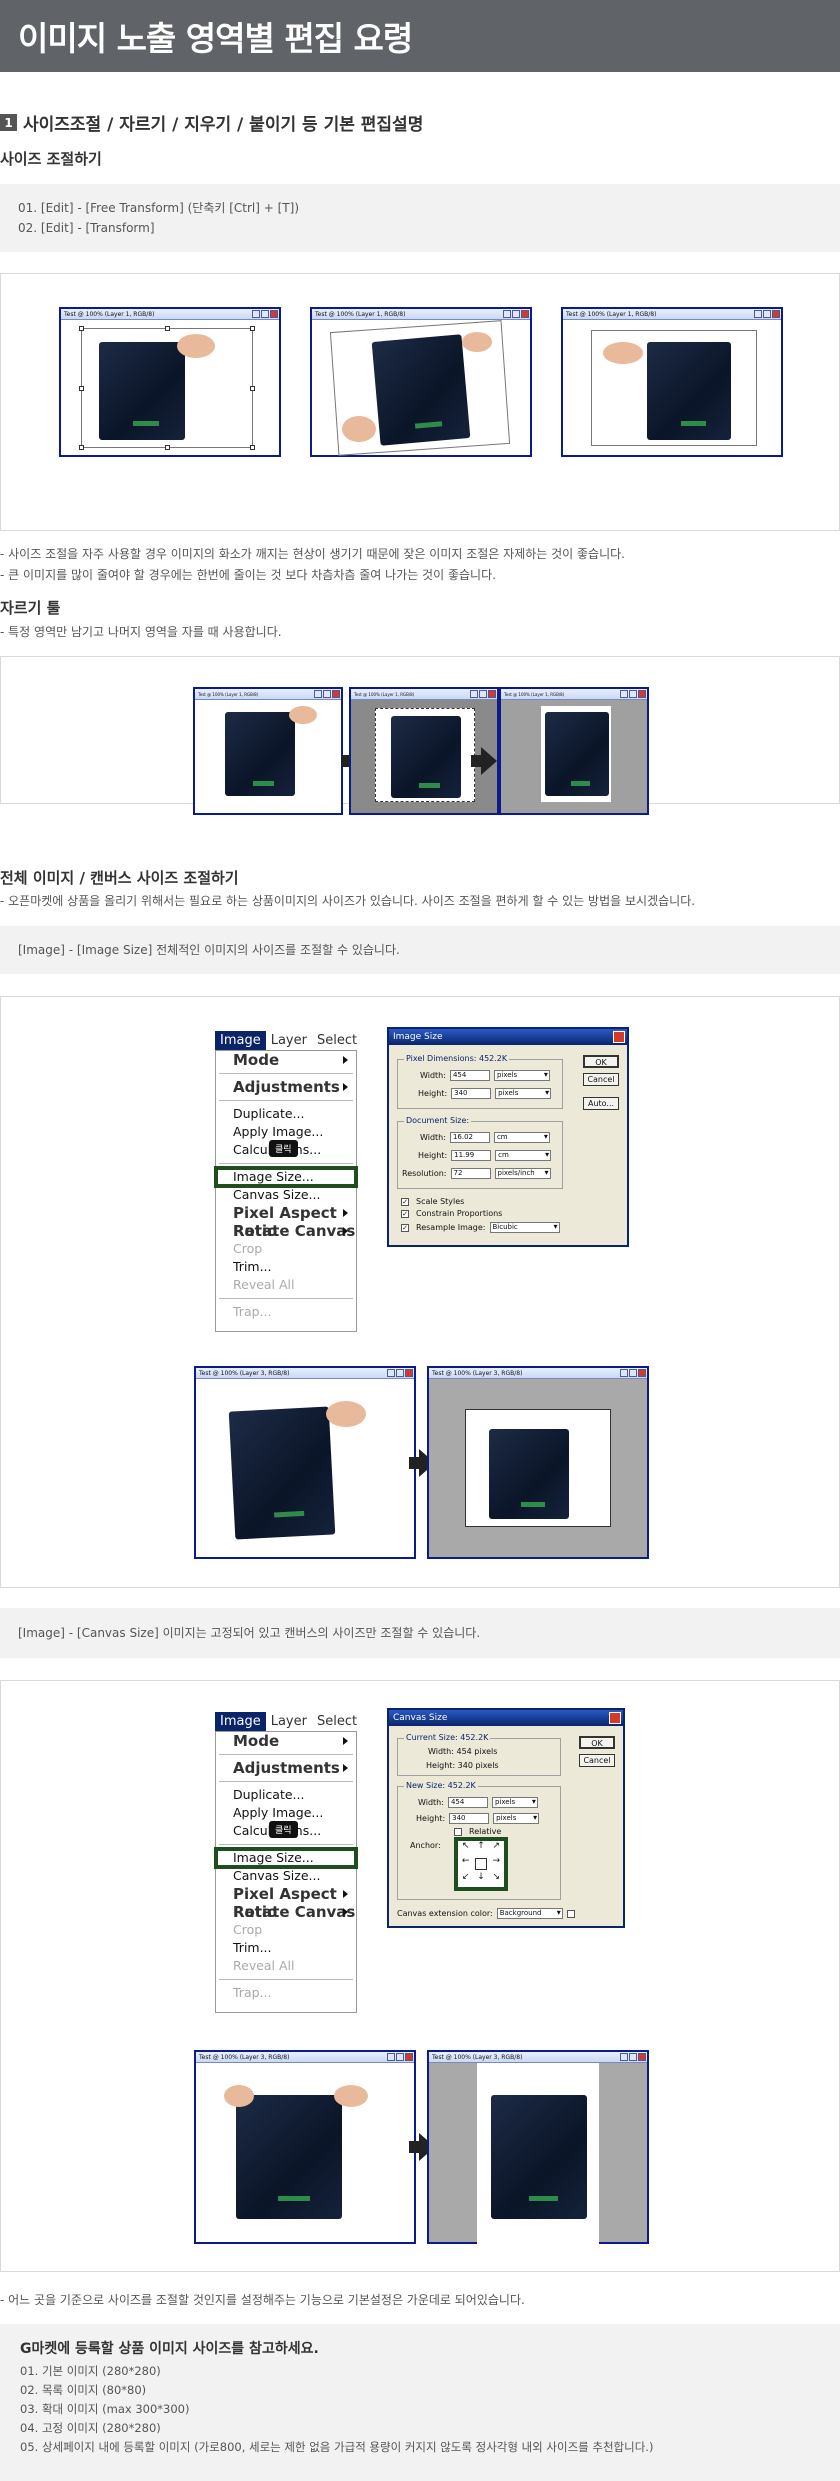 This screenshot has height=2481, width=840. Describe the element at coordinates (8, 122) in the screenshot. I see `section-number: 1` at that location.